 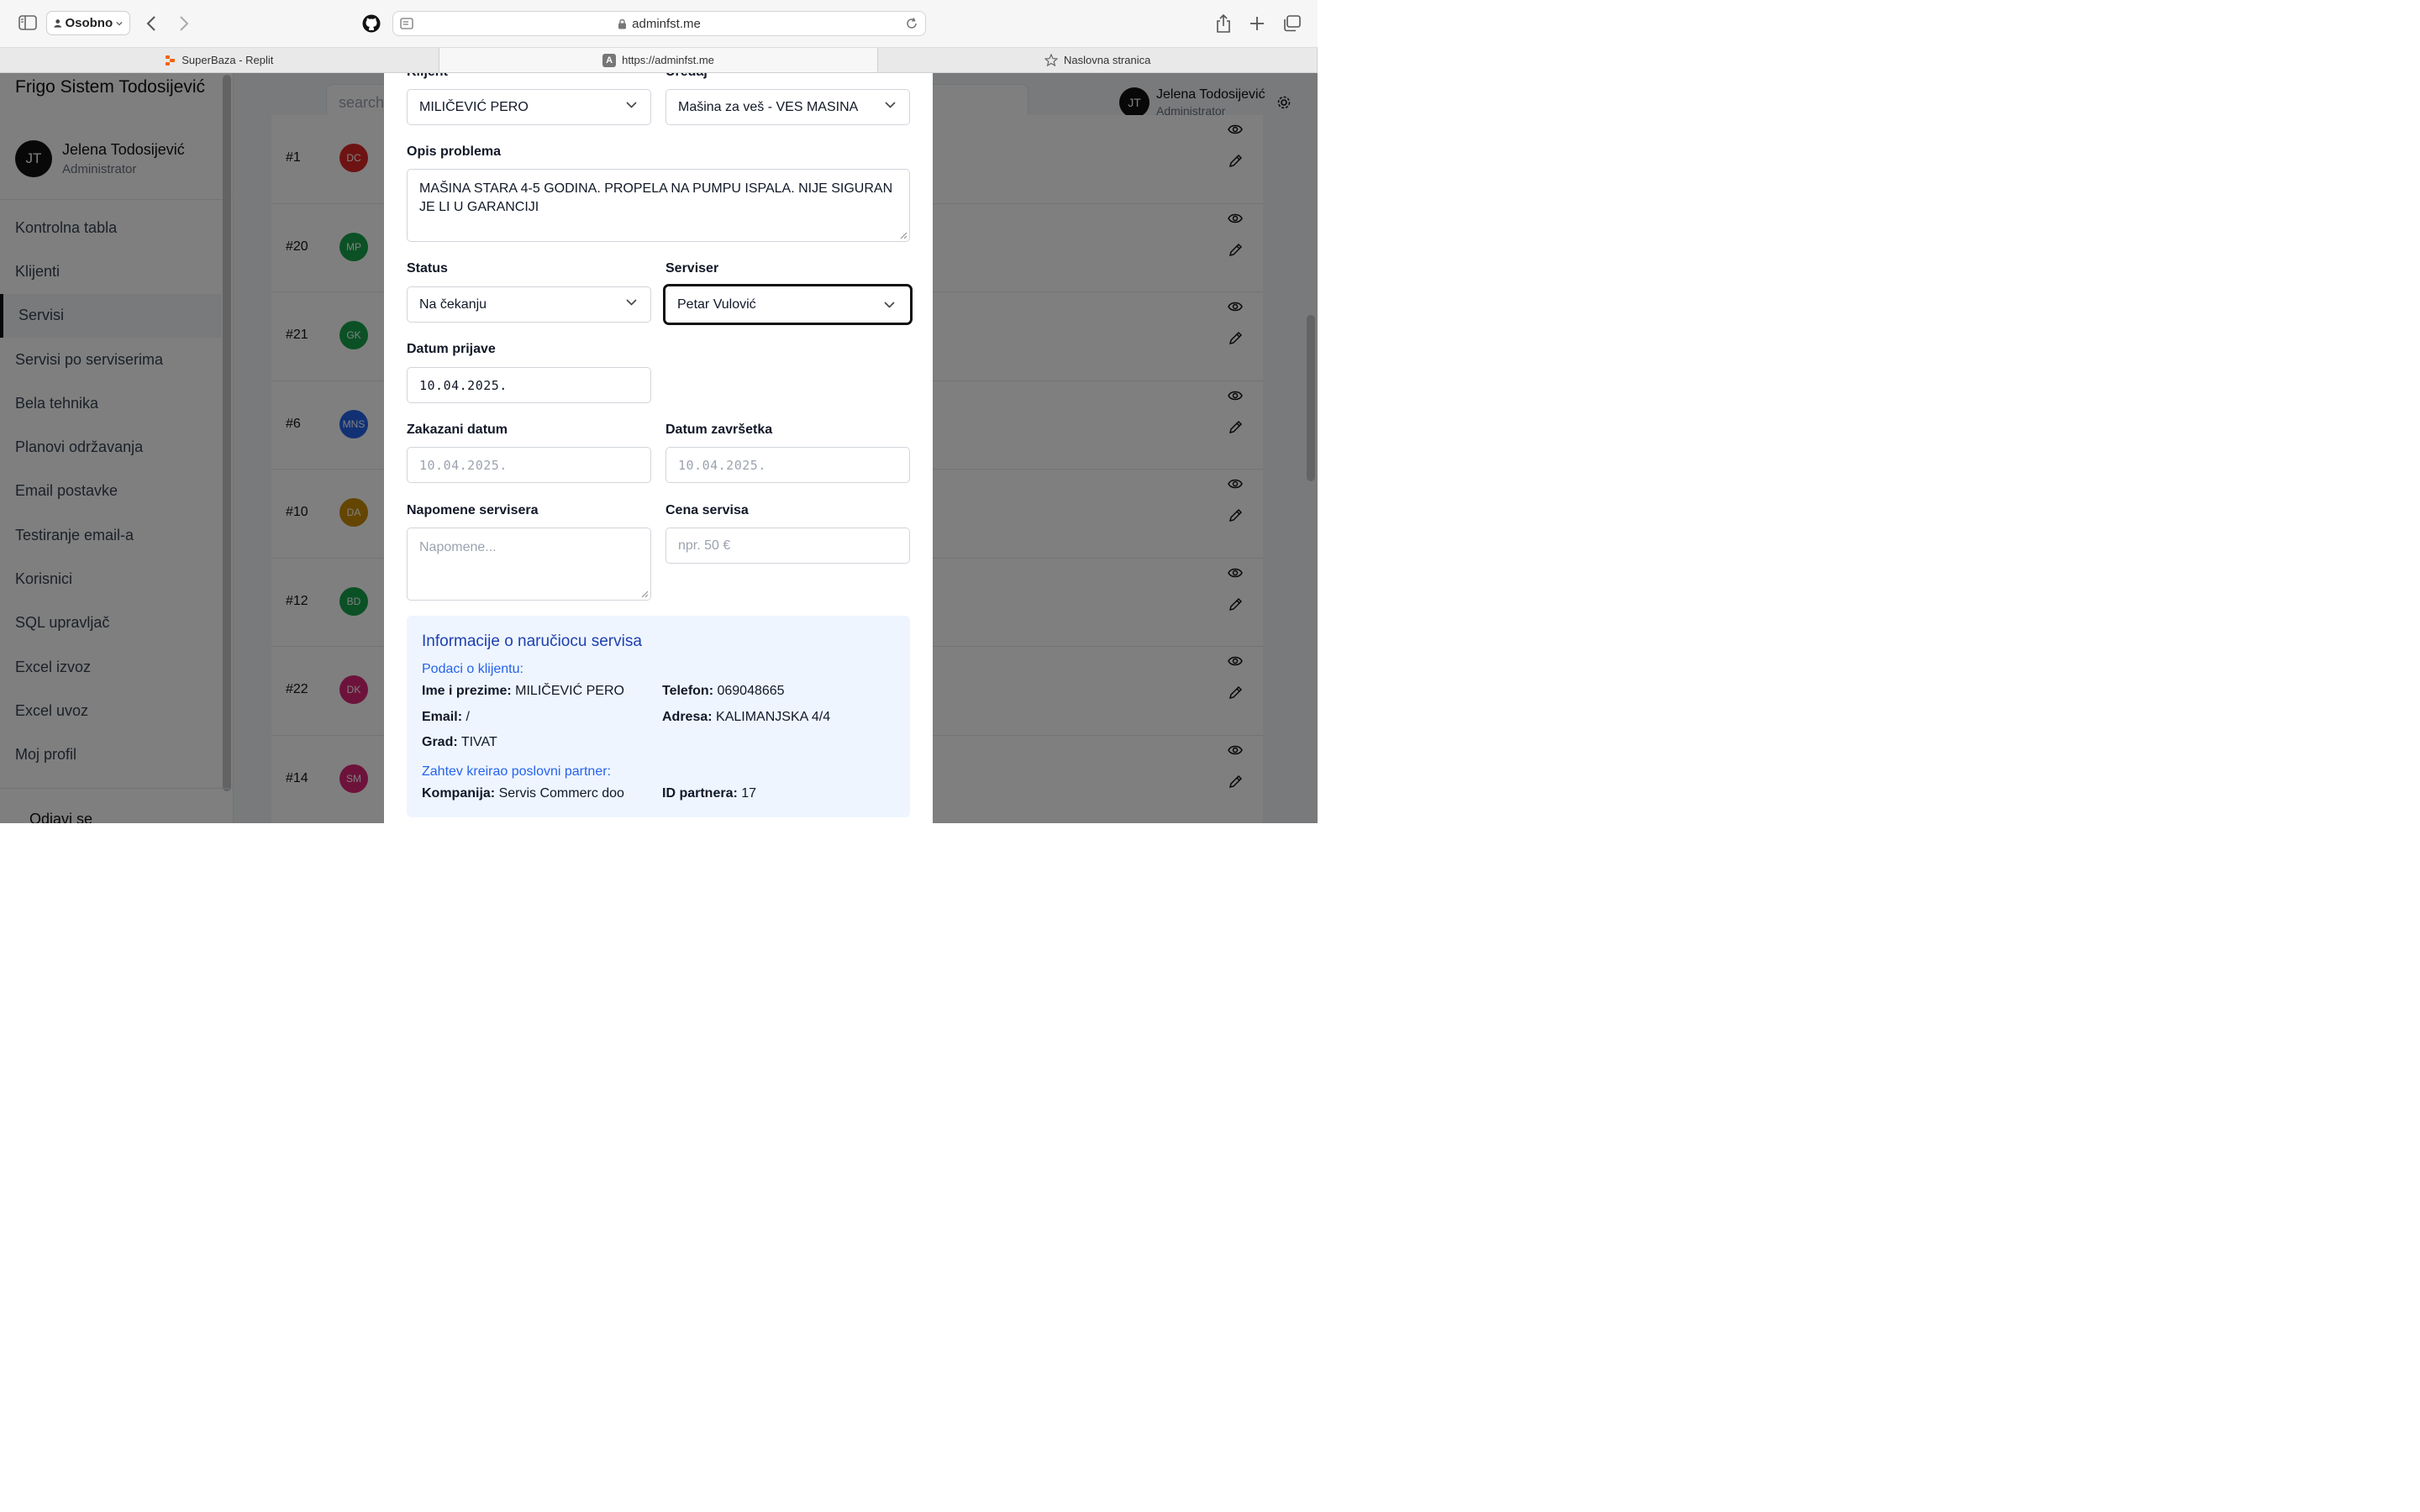 I want to click on profile-button: Osobno, so click(x=88, y=23).